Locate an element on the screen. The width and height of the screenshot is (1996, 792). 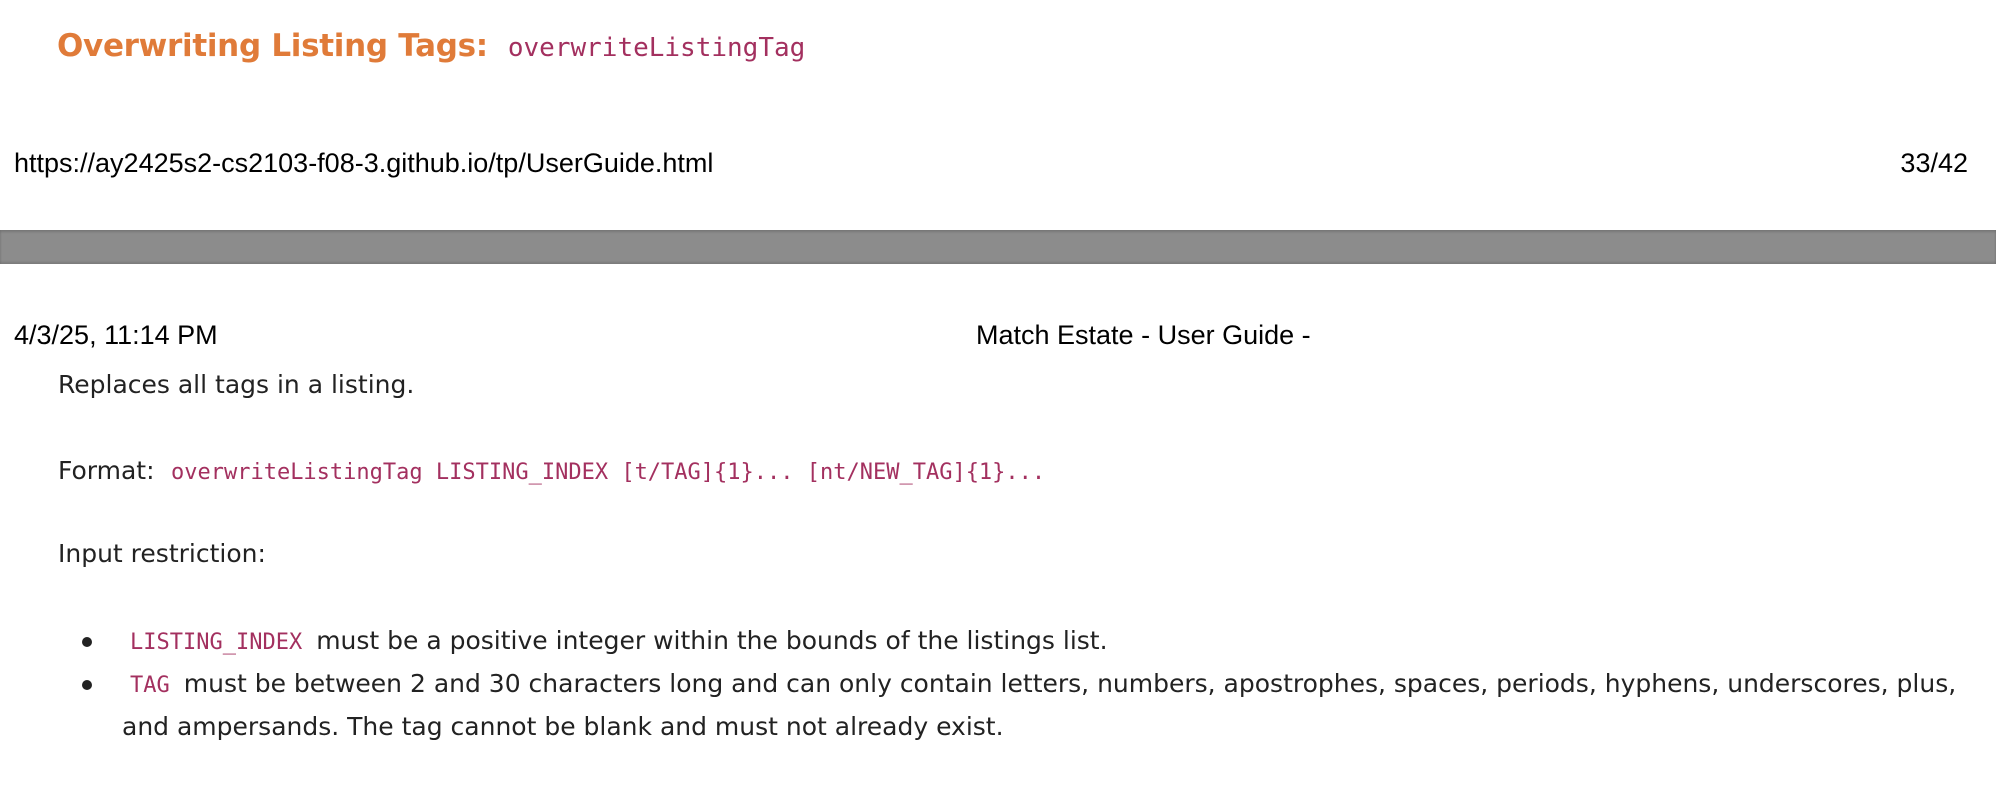
section-heading-text: Overwriting Listing Tags: is located at coordinates (272, 46).